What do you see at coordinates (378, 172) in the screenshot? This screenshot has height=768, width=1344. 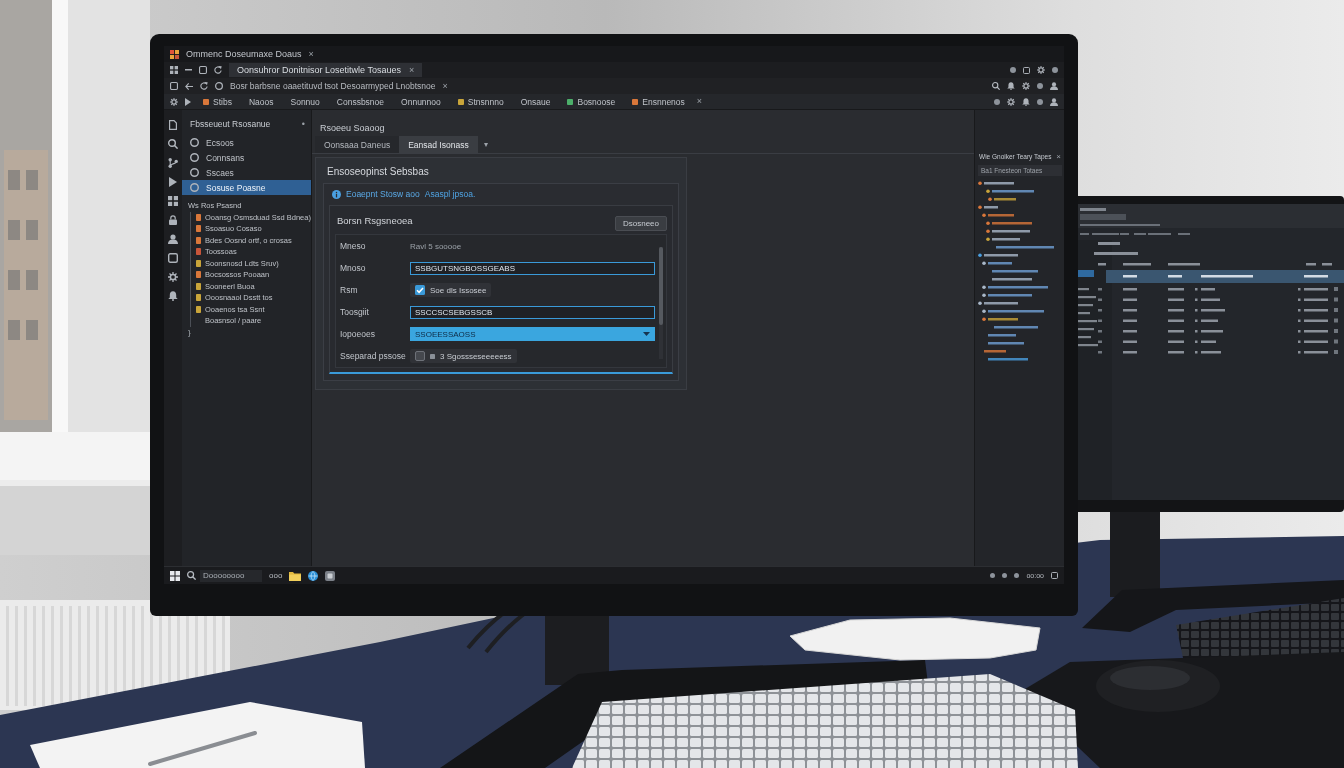 I see `panel-title: Ensoseopinst Sebsbas` at bounding box center [378, 172].